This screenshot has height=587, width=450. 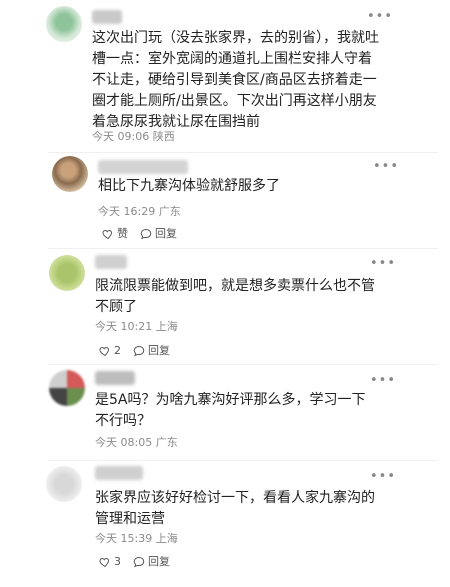 What do you see at coordinates (115, 234) in the screenshot?
I see `like-button: 赞` at bounding box center [115, 234].